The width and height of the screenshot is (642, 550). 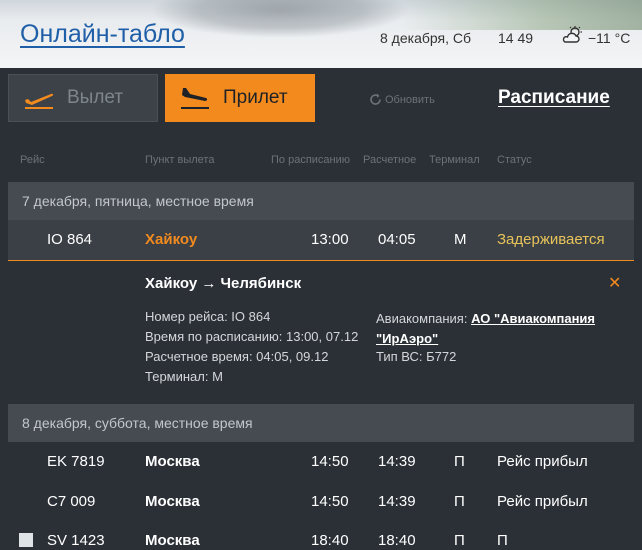 I want to click on detail-estimated-time: Расчетное время: 04:05, 09.12, so click(x=237, y=356).